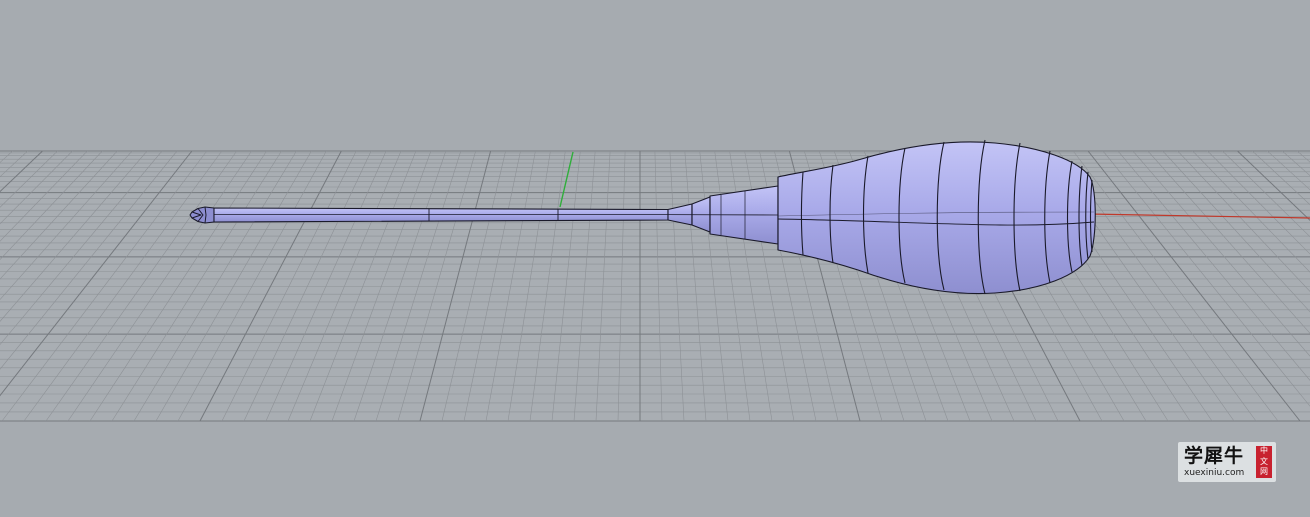  Describe the element at coordinates (1214, 456) in the screenshot. I see `watermark-brand: 学犀牛` at that location.